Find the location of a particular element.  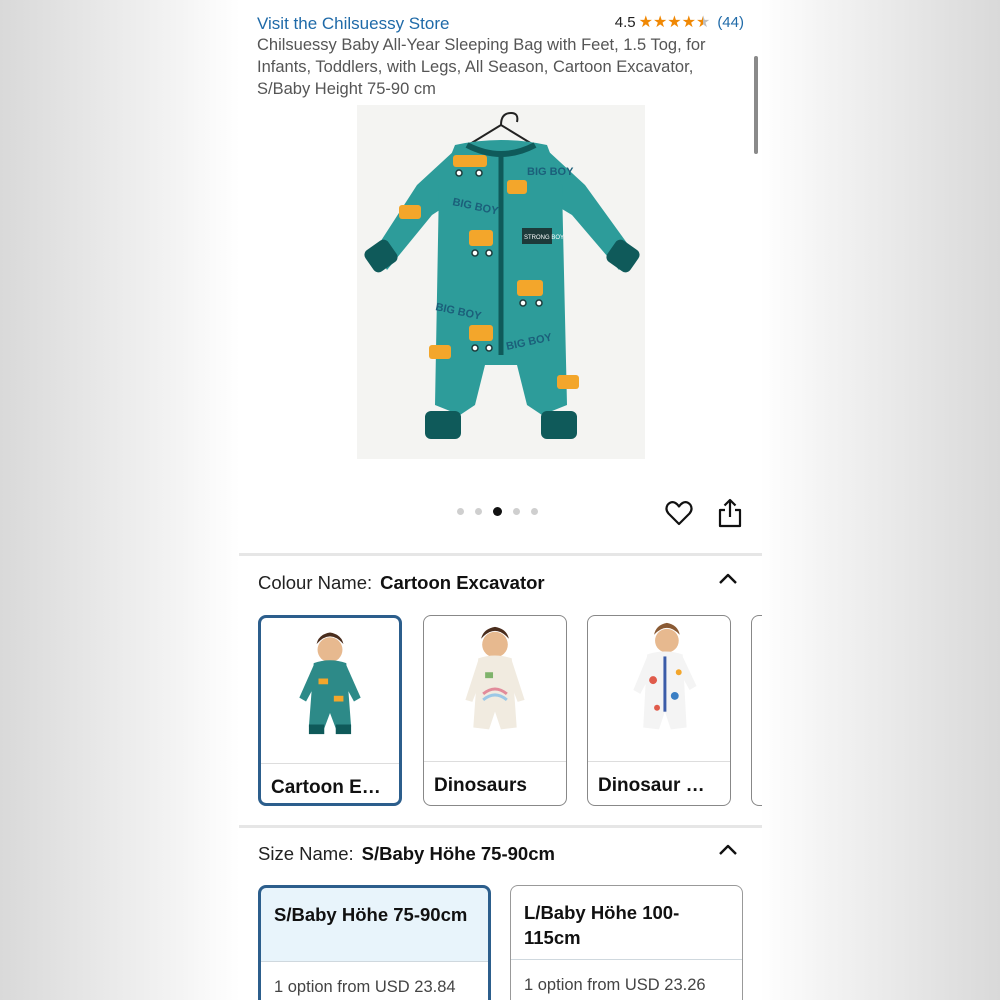

carousel-dot-active is located at coordinates (497, 511).